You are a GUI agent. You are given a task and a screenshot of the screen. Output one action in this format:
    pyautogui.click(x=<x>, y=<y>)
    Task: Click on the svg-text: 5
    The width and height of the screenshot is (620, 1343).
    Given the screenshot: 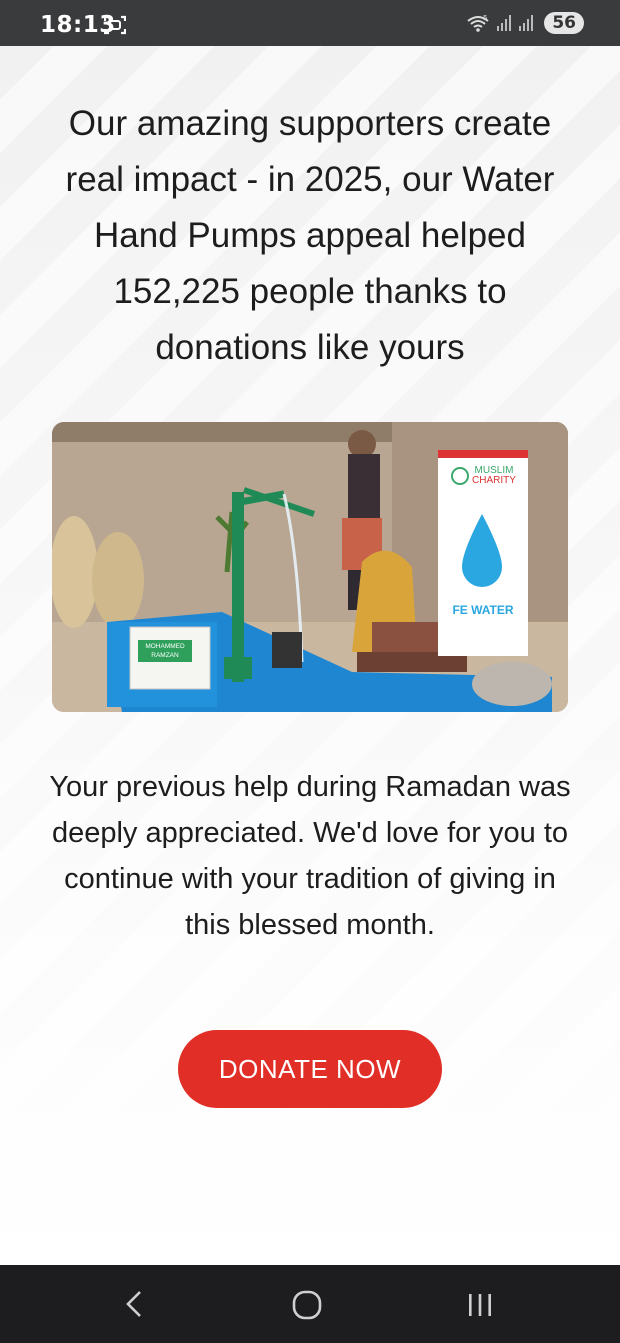 What is the action you would take?
    pyautogui.click(x=485, y=18)
    